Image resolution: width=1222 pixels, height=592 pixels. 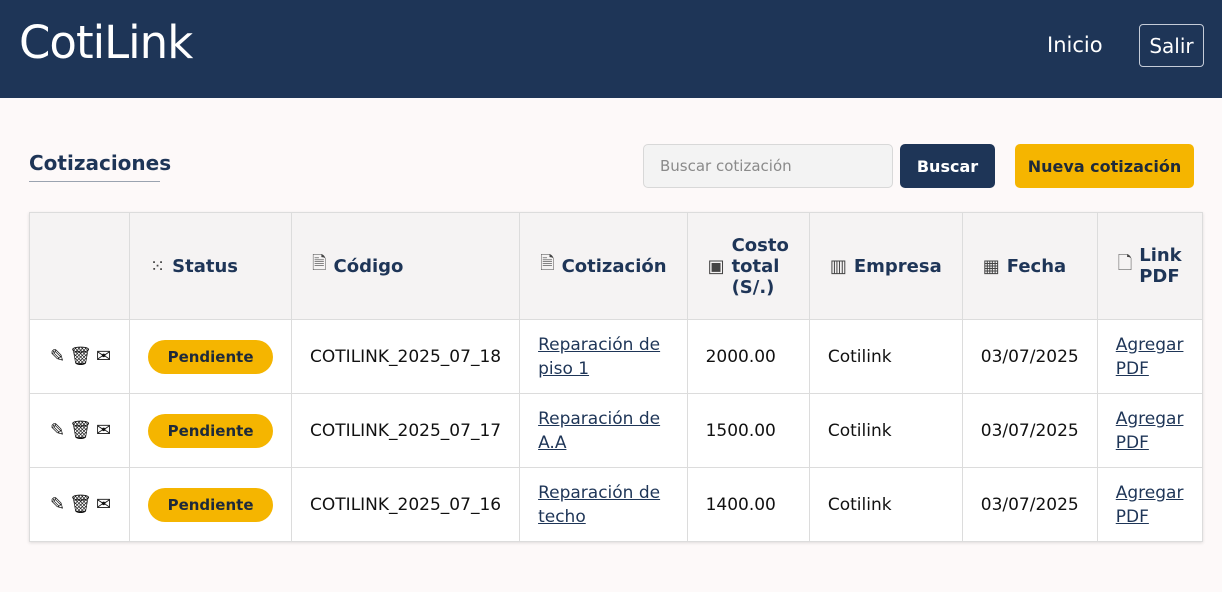 What do you see at coordinates (748, 266) in the screenshot?
I see `column-header-cost: ▣ Costo total (S/.)` at bounding box center [748, 266].